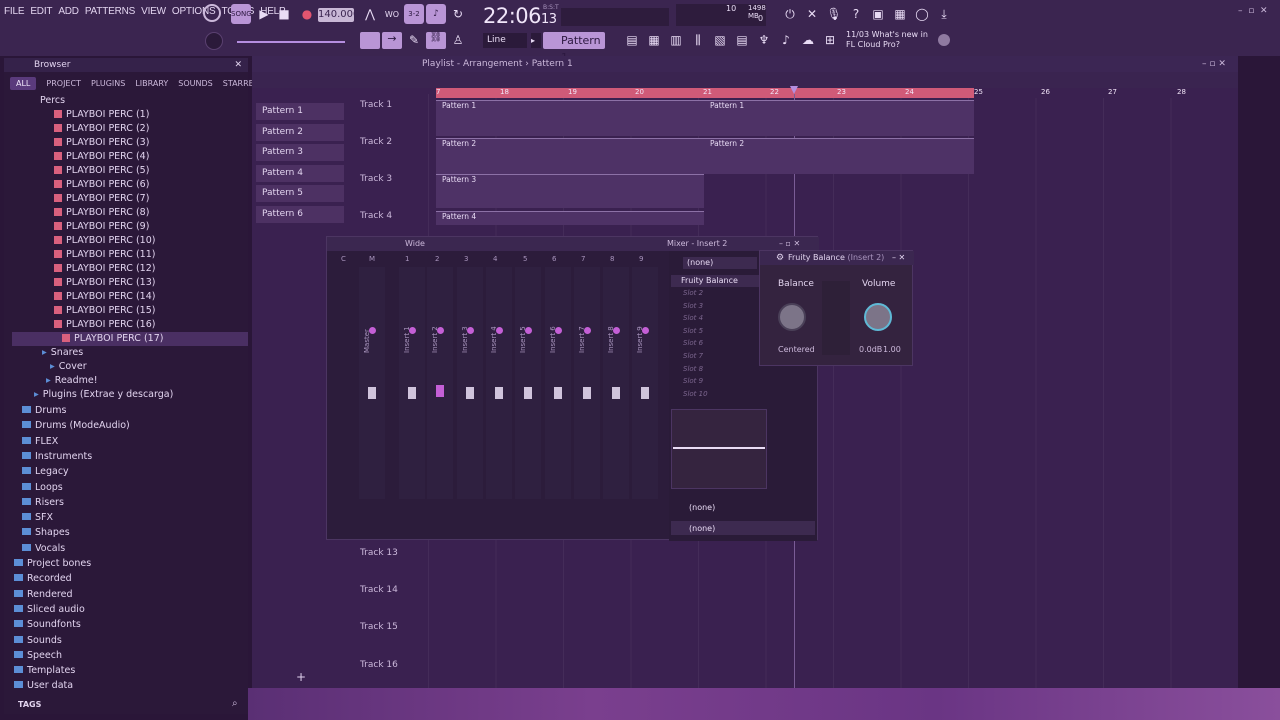 This screenshot has height=720, width=1280. I want to click on fx-icon: ✕, so click(812, 14).